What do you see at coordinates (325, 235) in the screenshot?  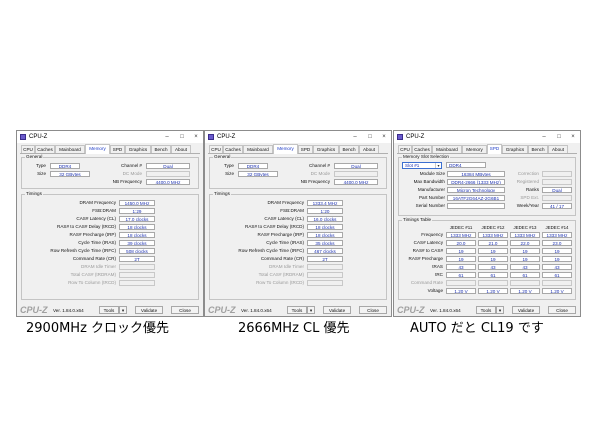 I see `trp-value: 18 clocks` at bounding box center [325, 235].